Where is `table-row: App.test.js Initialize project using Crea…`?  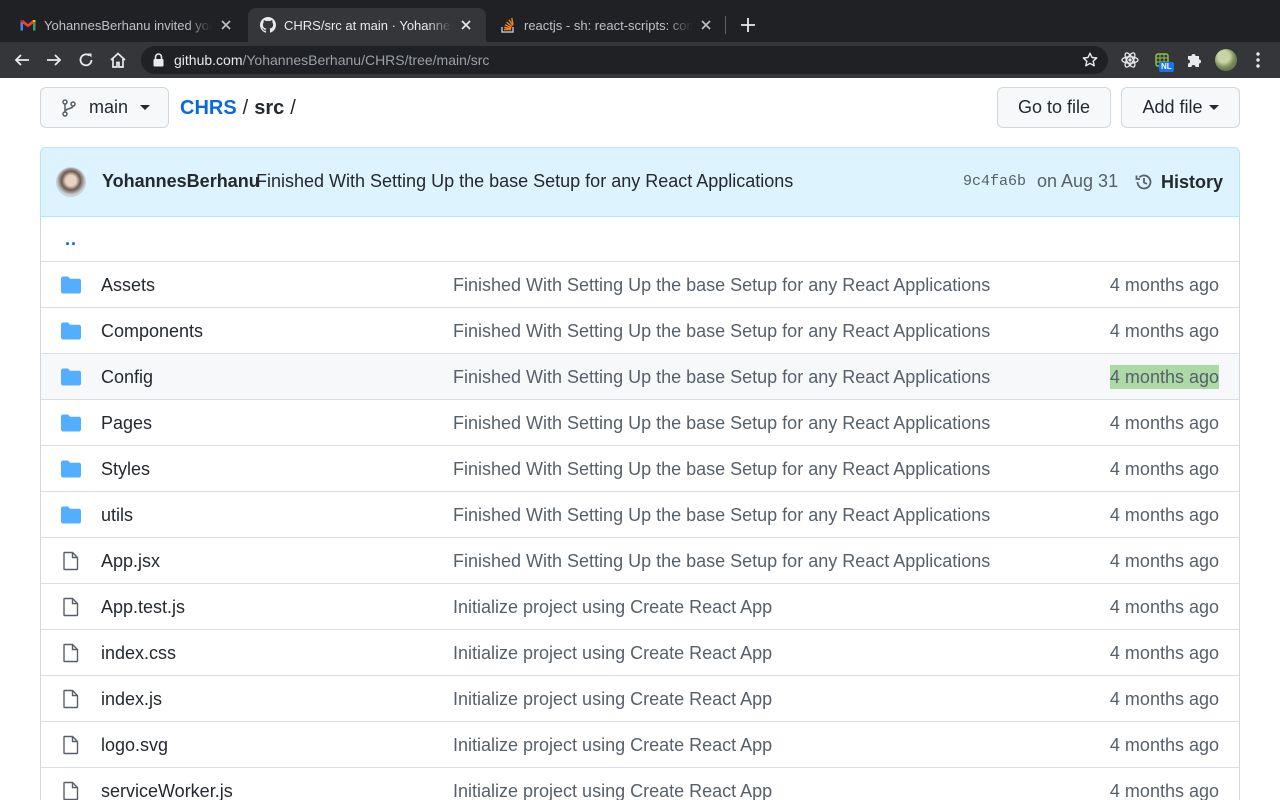
table-row: App.test.js Initialize project using Crea… is located at coordinates (640, 606).